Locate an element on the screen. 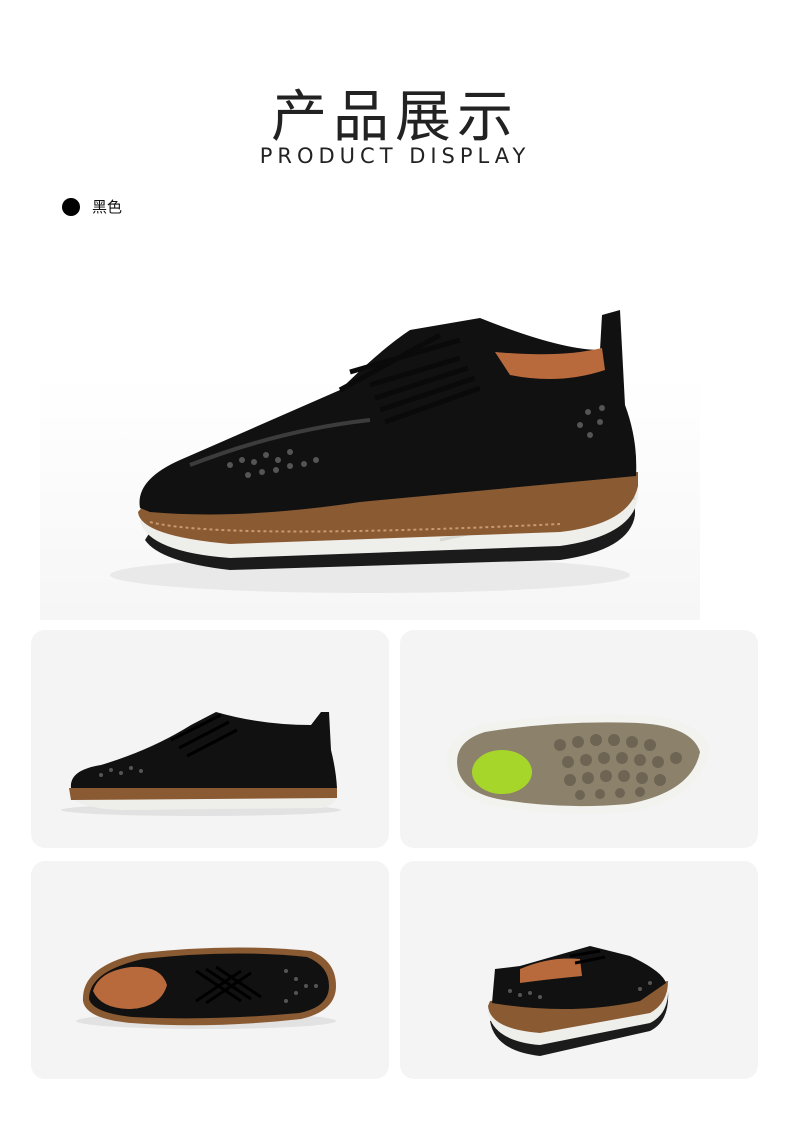 This screenshot has height=1128, width=790. gallery-image-sole is located at coordinates (579, 739).